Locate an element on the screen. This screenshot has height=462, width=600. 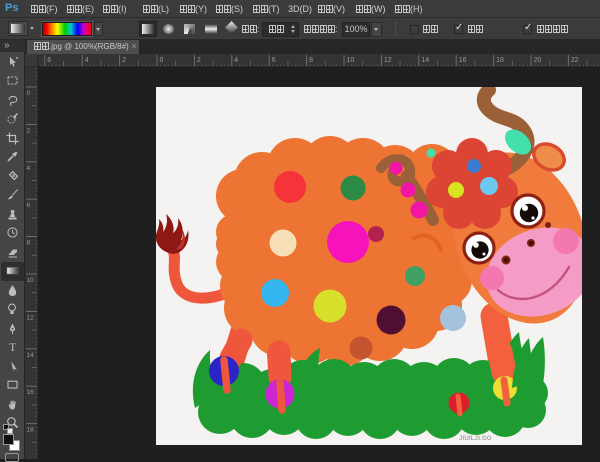
svg-text: 20 is located at coordinates (538, 60).